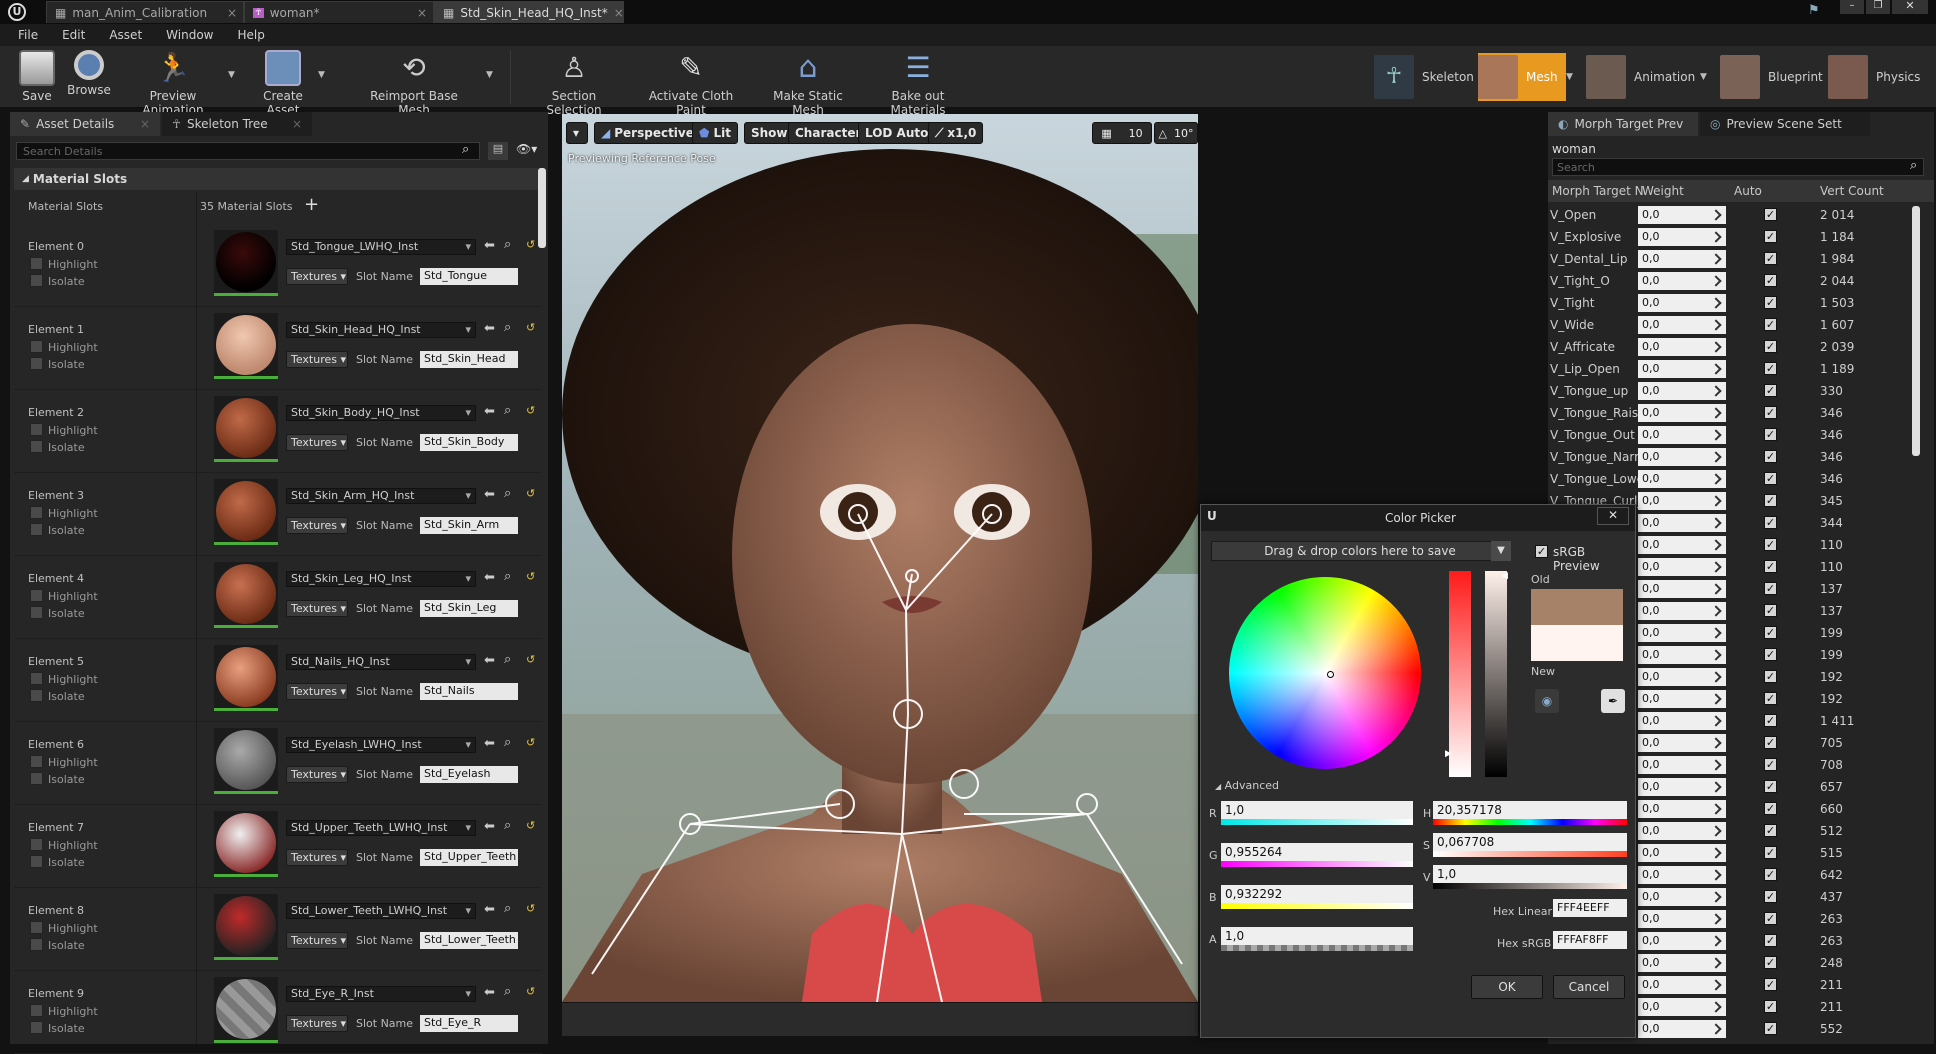 The image size is (1936, 1054). What do you see at coordinates (769, 133) in the screenshot?
I see `show-button: Show` at bounding box center [769, 133].